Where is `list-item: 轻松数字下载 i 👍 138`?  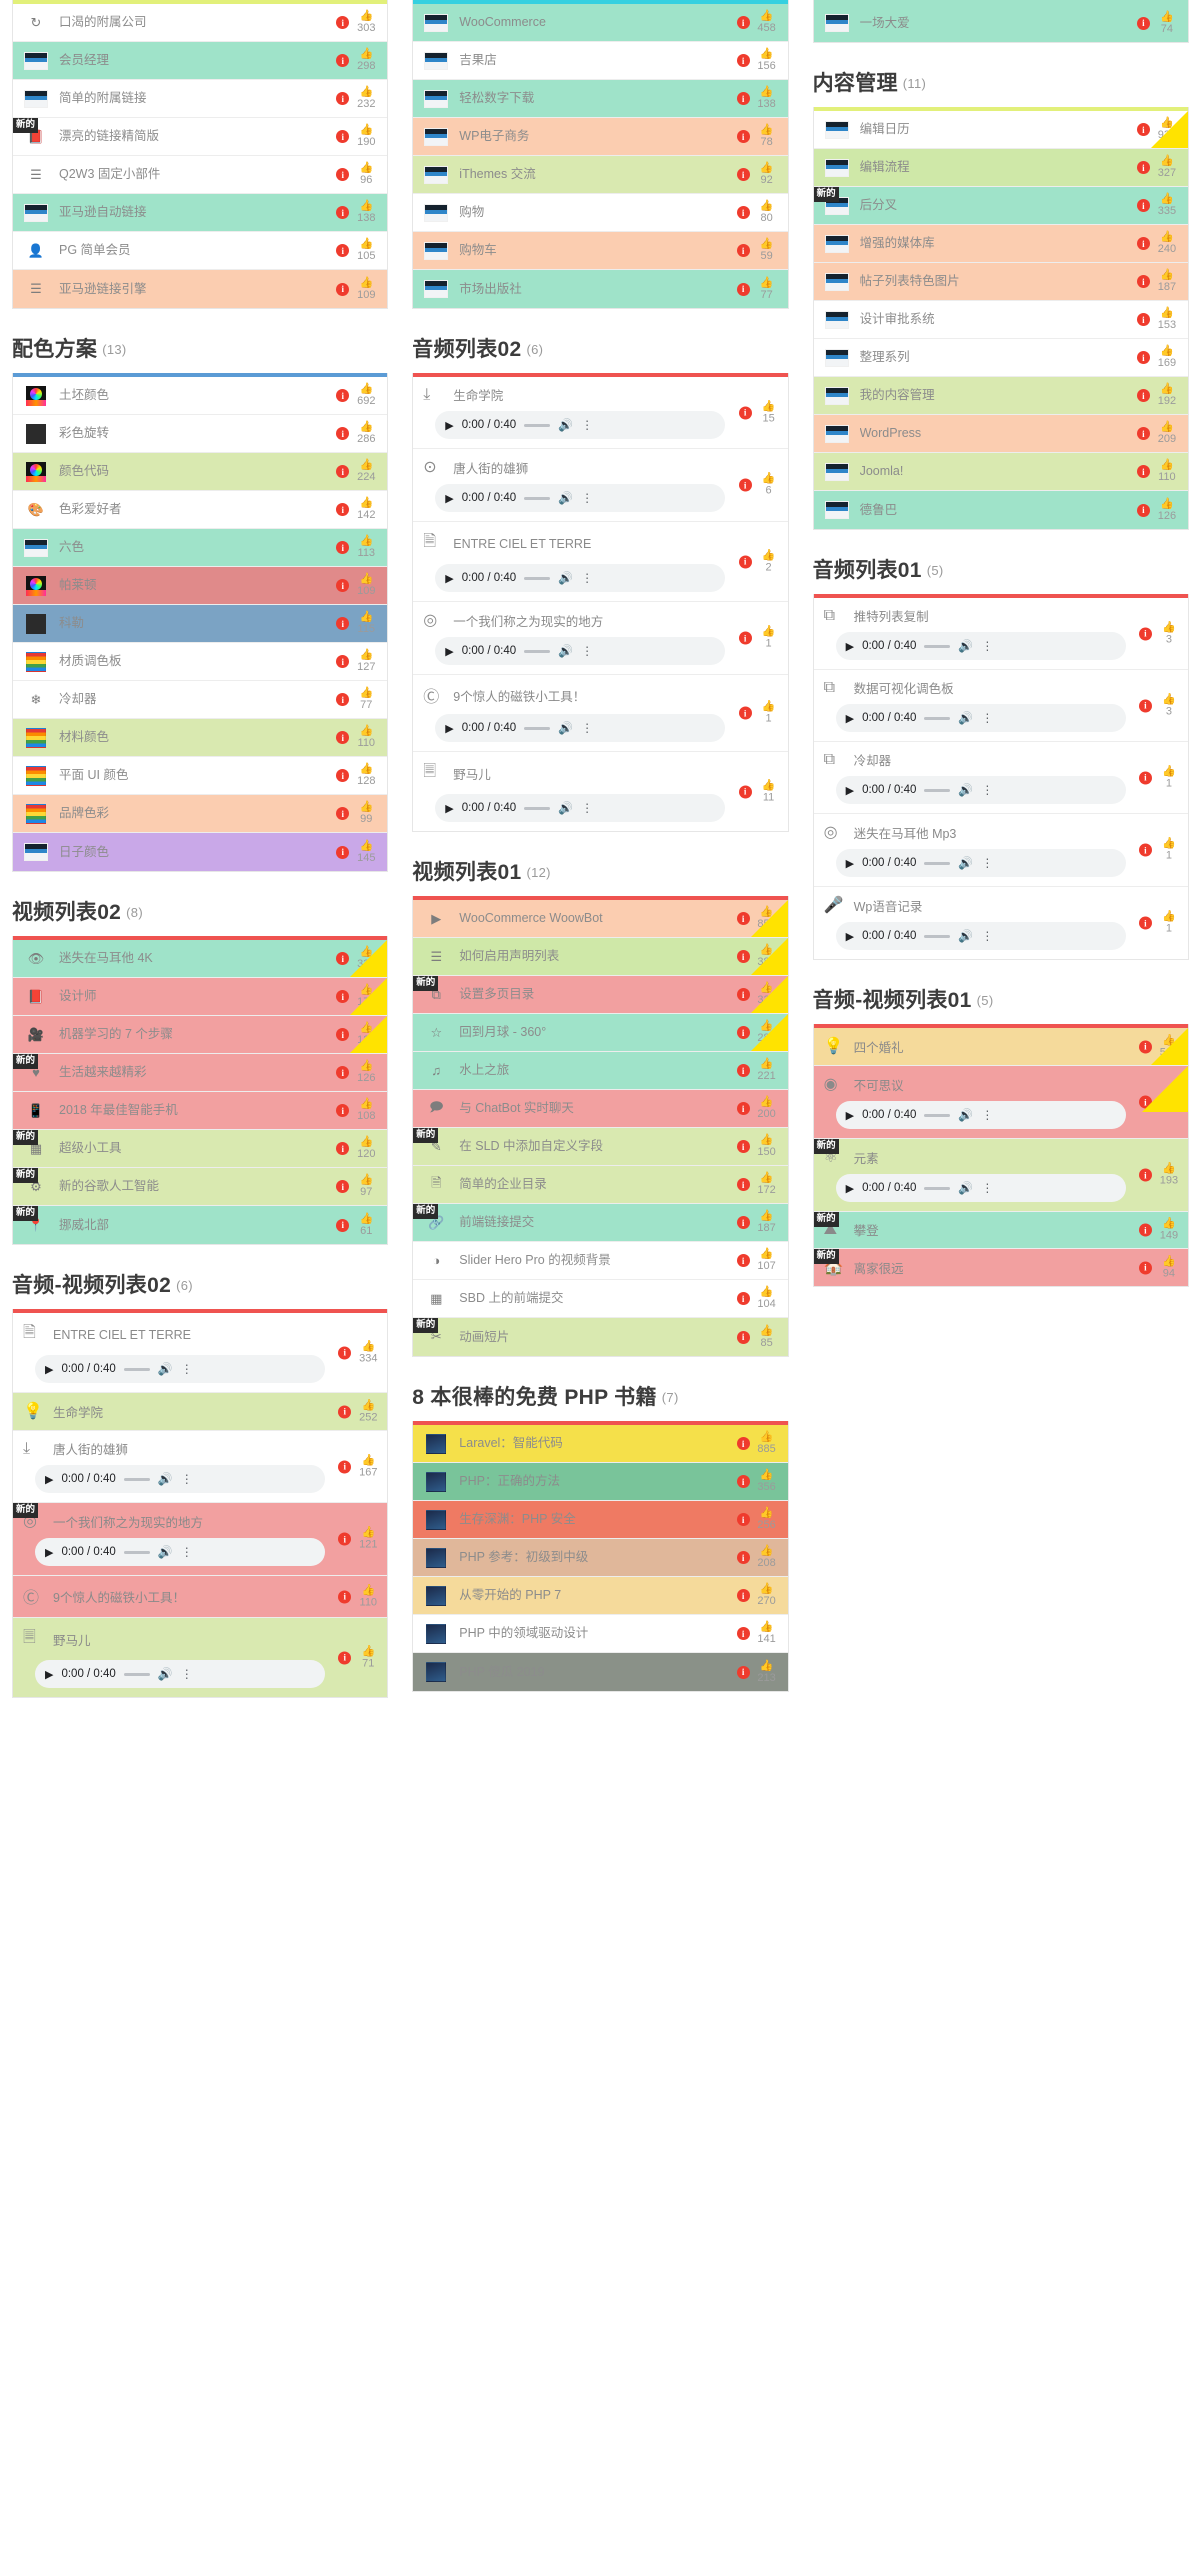
list-item: 轻松数字下载 i 👍 138 is located at coordinates (600, 99).